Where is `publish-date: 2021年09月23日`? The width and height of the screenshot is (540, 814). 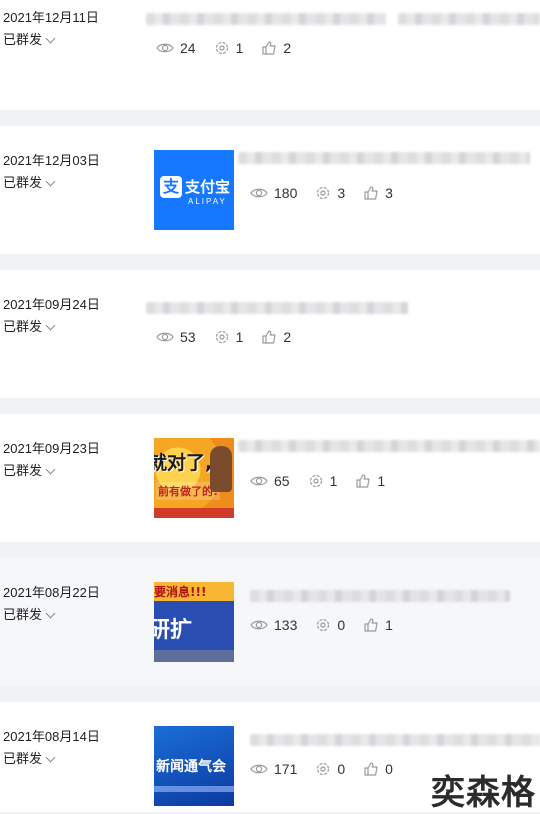 publish-date: 2021年09月23日 is located at coordinates (51, 448).